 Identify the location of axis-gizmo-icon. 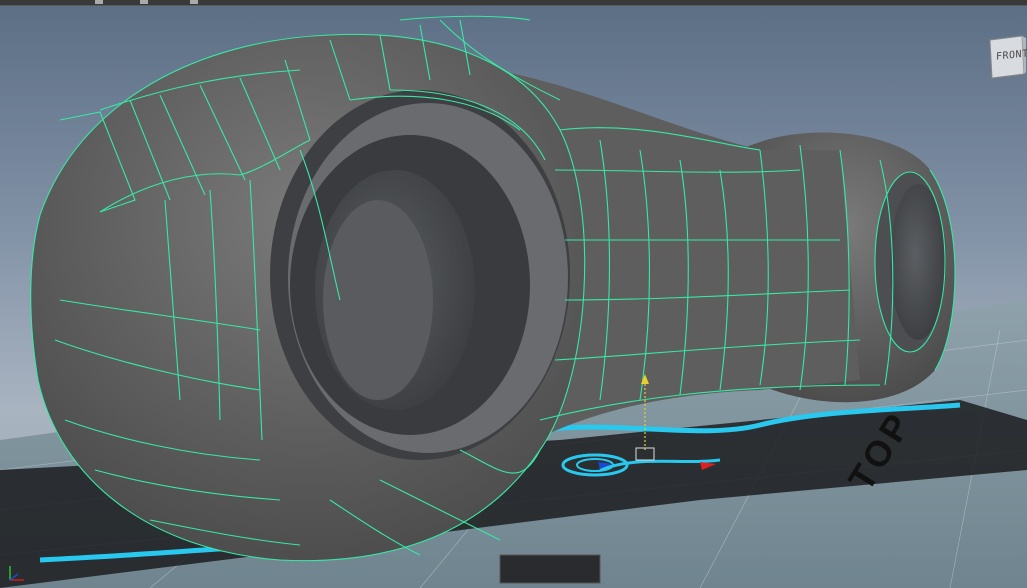
(16, 573).